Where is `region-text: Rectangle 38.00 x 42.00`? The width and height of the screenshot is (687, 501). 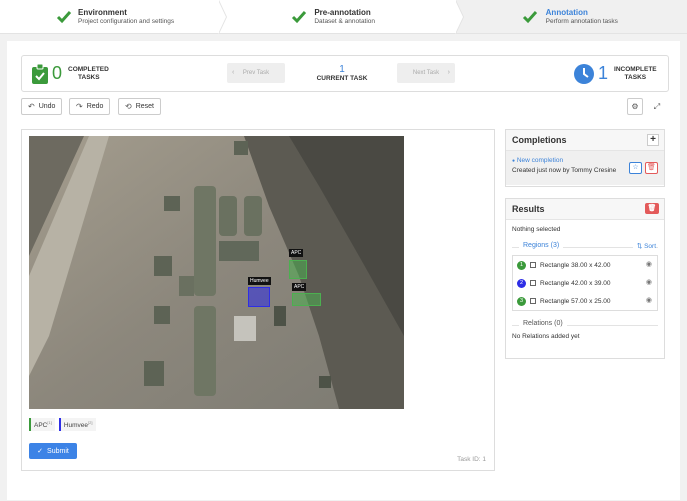
region-text: Rectangle 38.00 x 42.00 is located at coordinates (575, 265).